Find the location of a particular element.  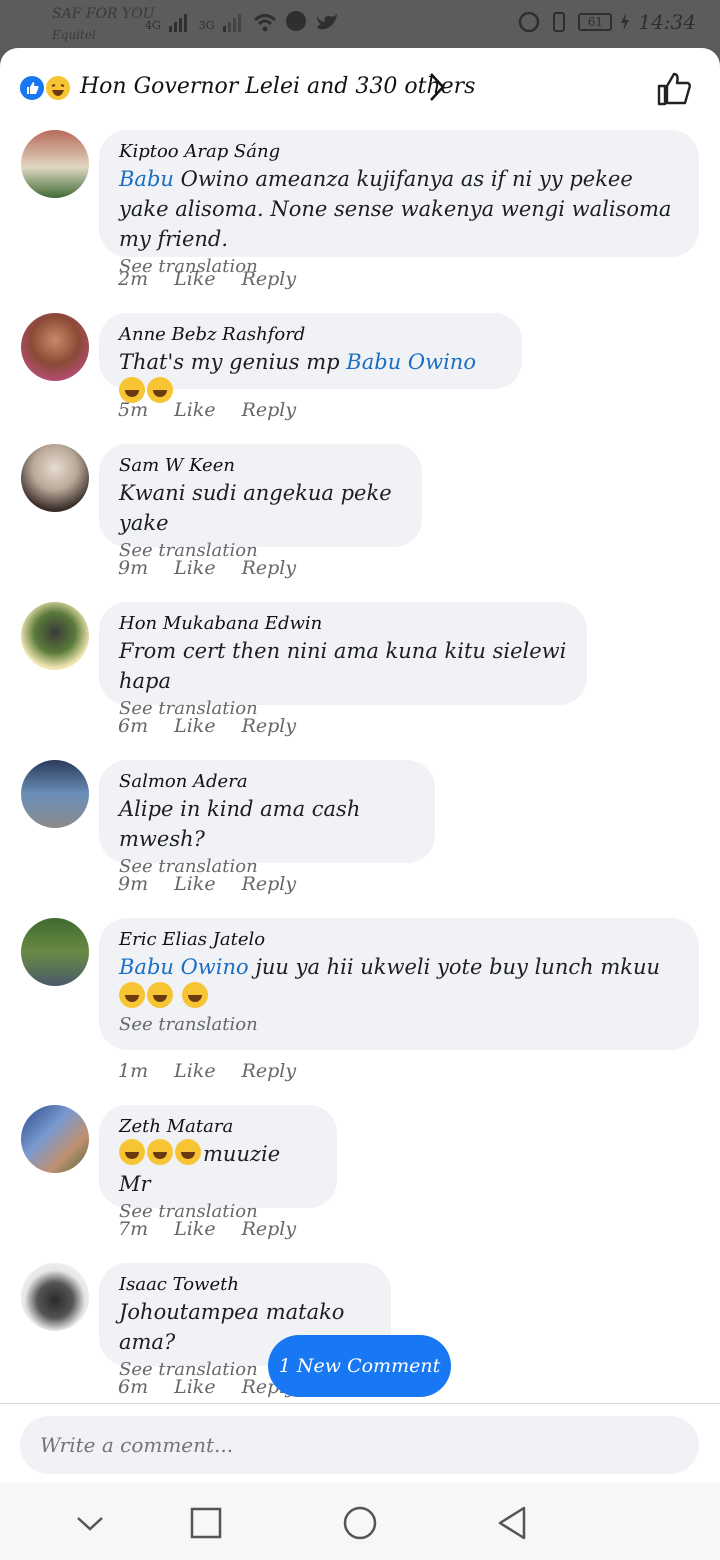

network-4g-label: 4G is located at coordinates (153, 25).